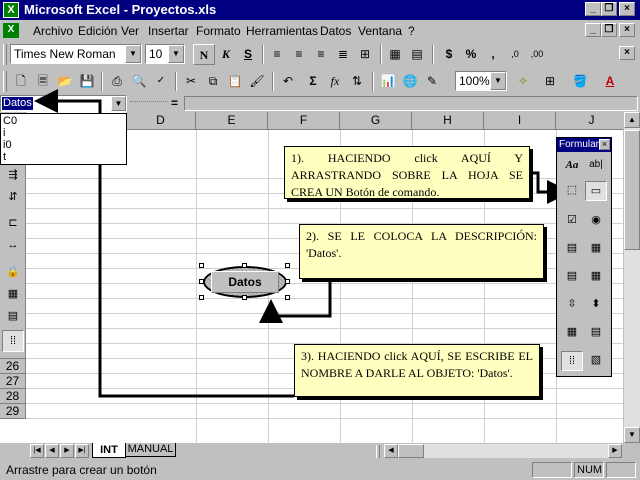  What do you see at coordinates (63, 133) in the screenshot?
I see `dropdown-item: i` at bounding box center [63, 133].